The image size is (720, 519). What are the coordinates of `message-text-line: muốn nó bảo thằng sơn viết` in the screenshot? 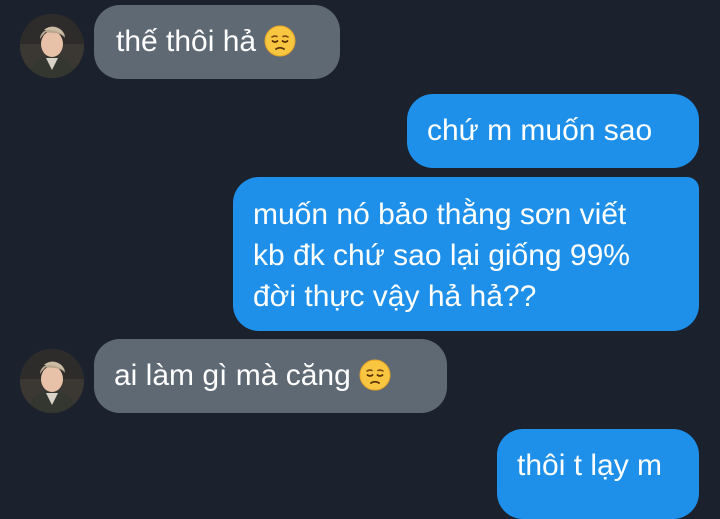 It's located at (440, 214).